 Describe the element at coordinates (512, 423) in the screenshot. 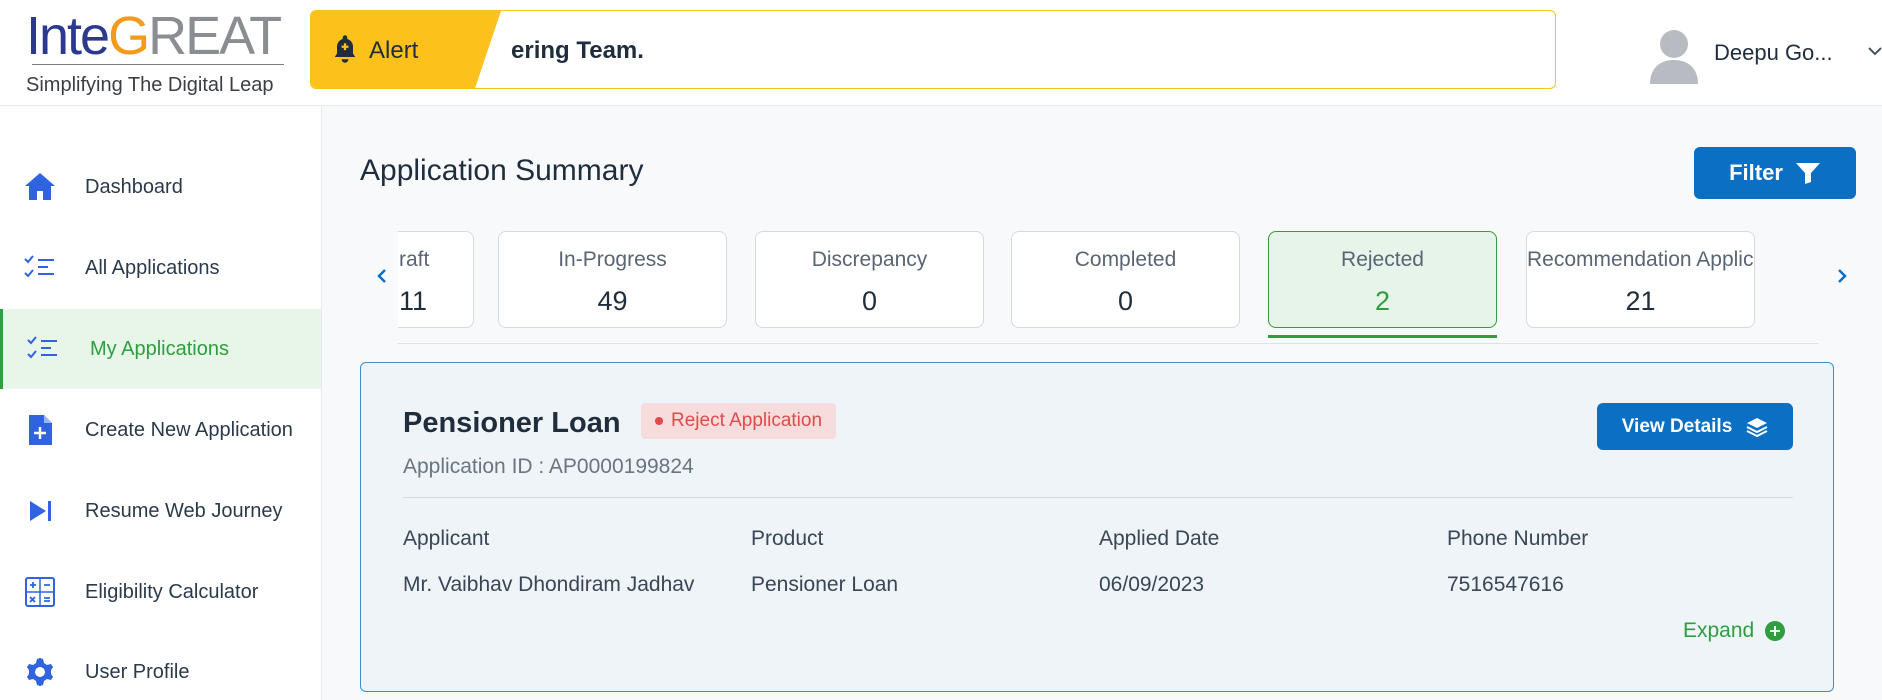

I see `application-product-title: Pensioner Loan` at that location.